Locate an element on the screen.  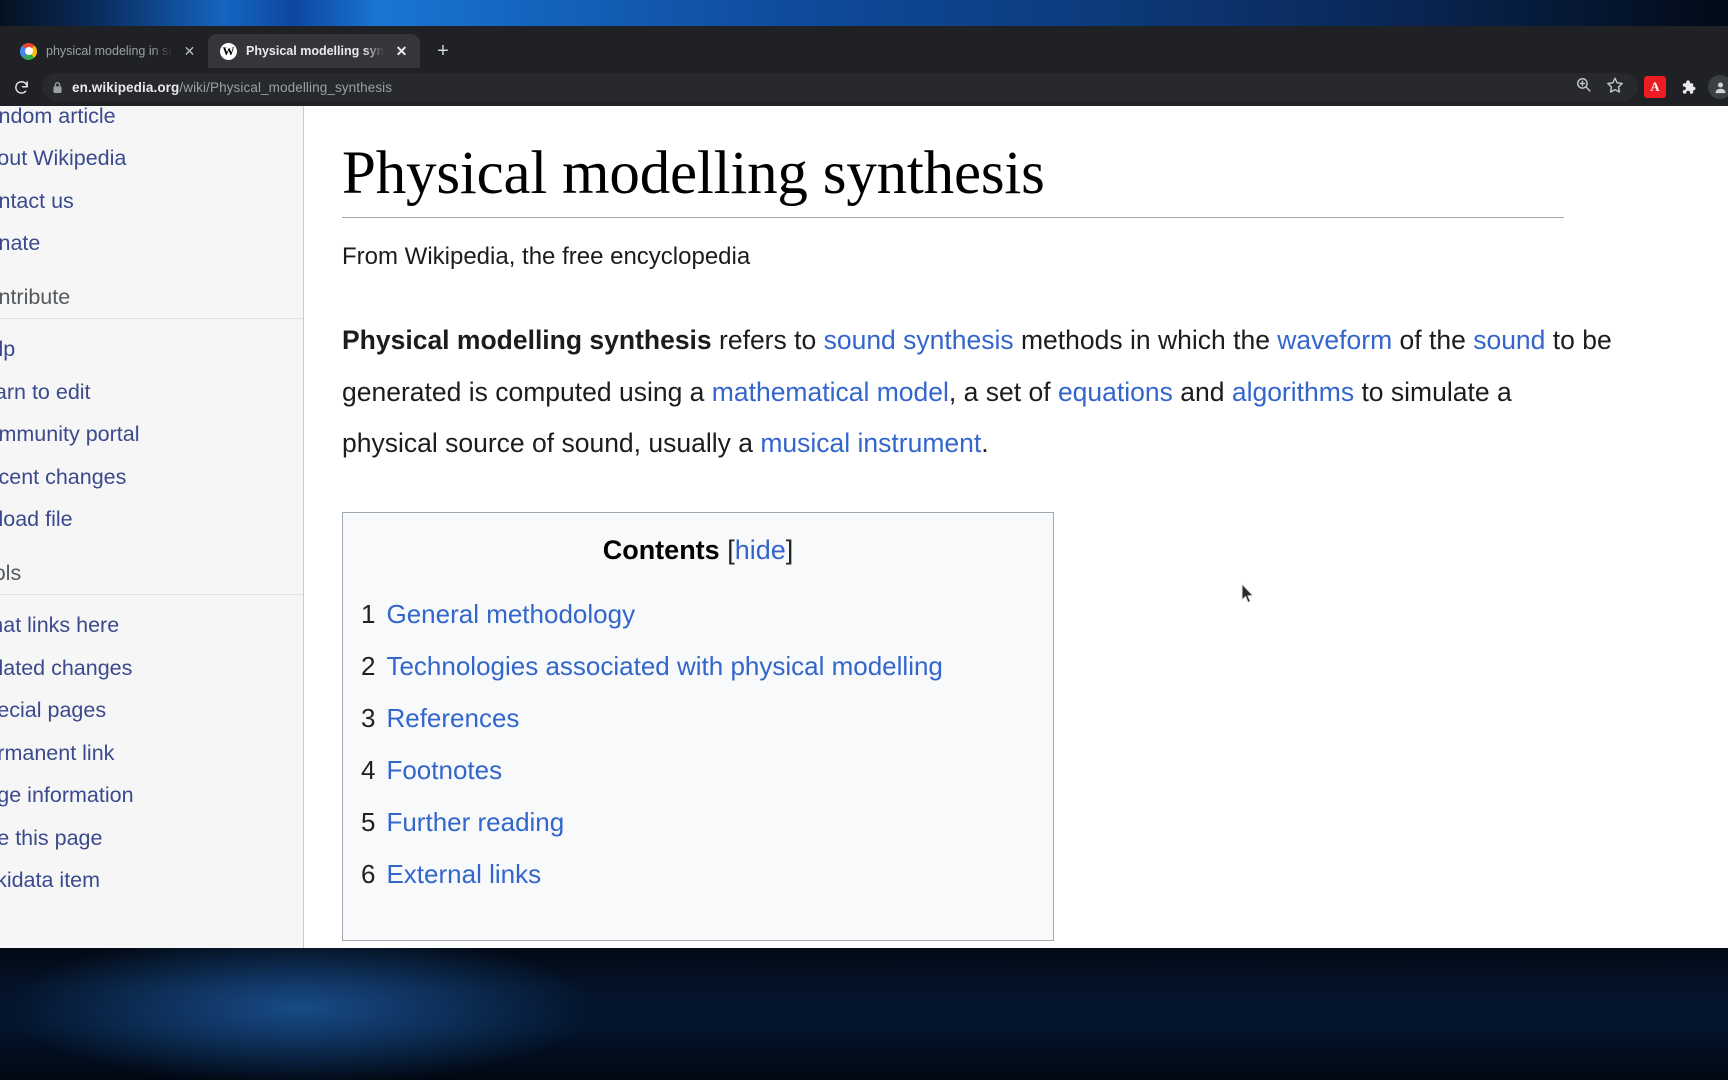
sidebar-item-permanent-link: Permanent link is located at coordinates (151, 753).